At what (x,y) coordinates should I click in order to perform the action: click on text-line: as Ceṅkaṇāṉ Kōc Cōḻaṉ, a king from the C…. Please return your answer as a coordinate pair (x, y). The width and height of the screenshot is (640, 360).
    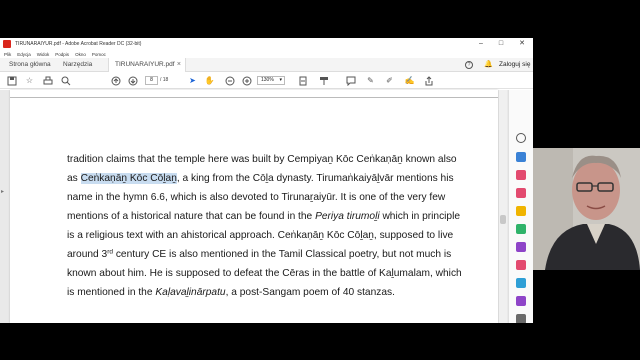
    Looking at the image, I should click on (260, 178).